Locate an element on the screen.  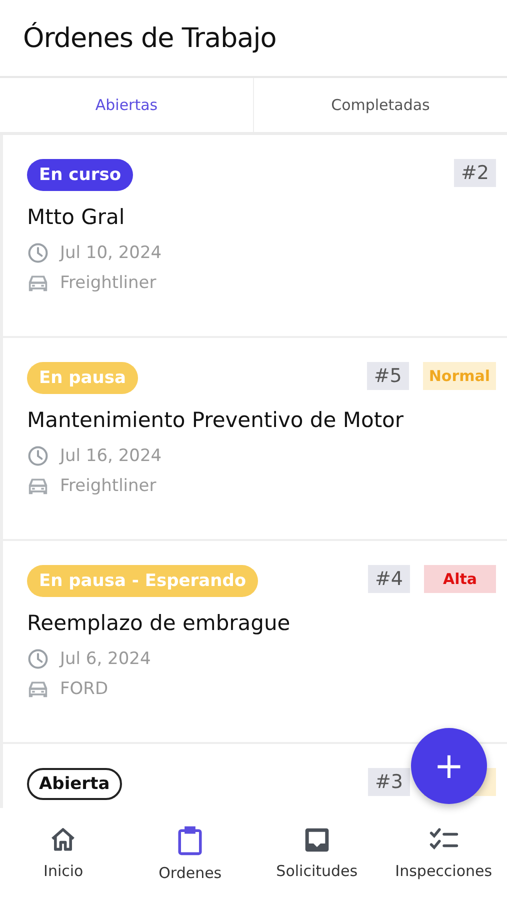
order-title: Mtto Gral is located at coordinates (76, 217).